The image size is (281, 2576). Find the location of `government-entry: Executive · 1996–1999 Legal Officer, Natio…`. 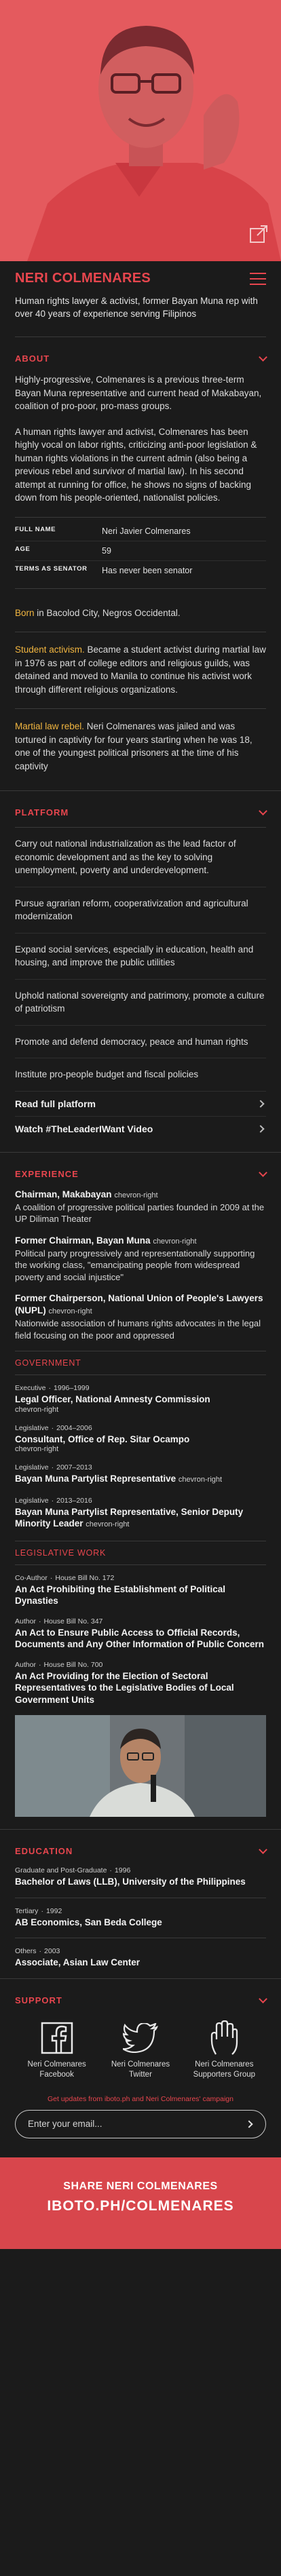

government-entry: Executive · 1996–1999 Legal Officer, Natio… is located at coordinates (140, 1399).